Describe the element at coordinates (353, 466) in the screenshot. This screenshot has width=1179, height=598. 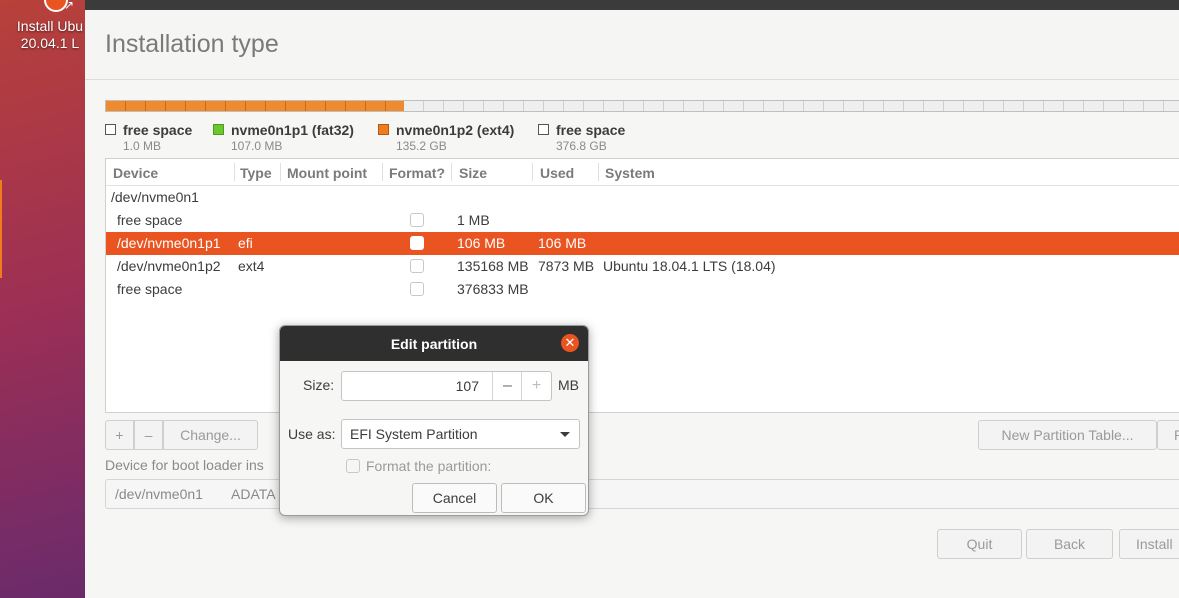
I see `format-partition-checkbox` at that location.